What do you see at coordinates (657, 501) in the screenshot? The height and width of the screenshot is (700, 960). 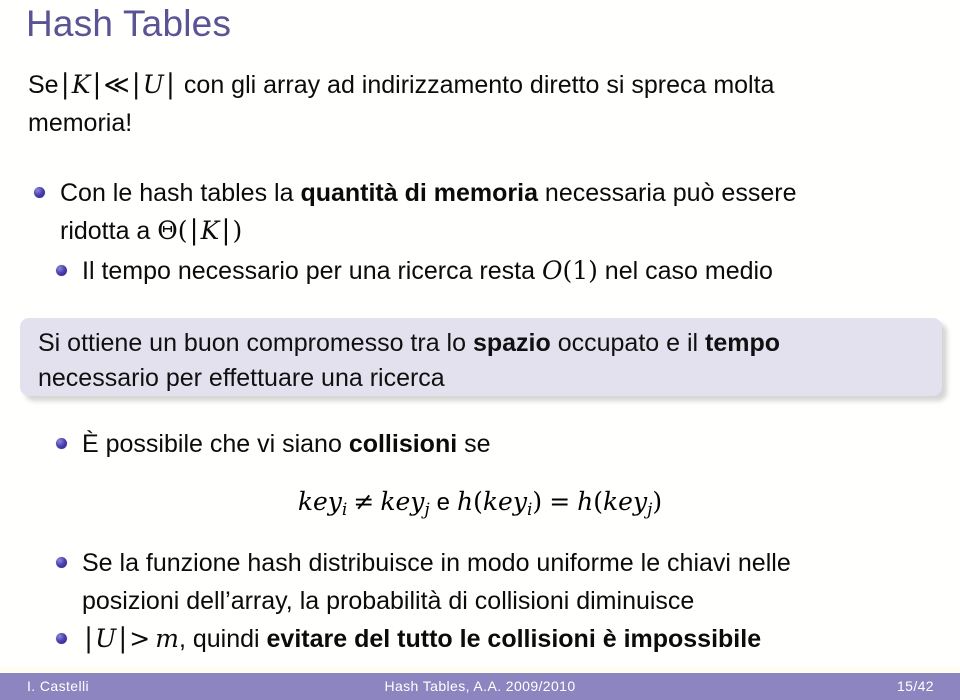 I see `formula-paren-close-right: )` at bounding box center [657, 501].